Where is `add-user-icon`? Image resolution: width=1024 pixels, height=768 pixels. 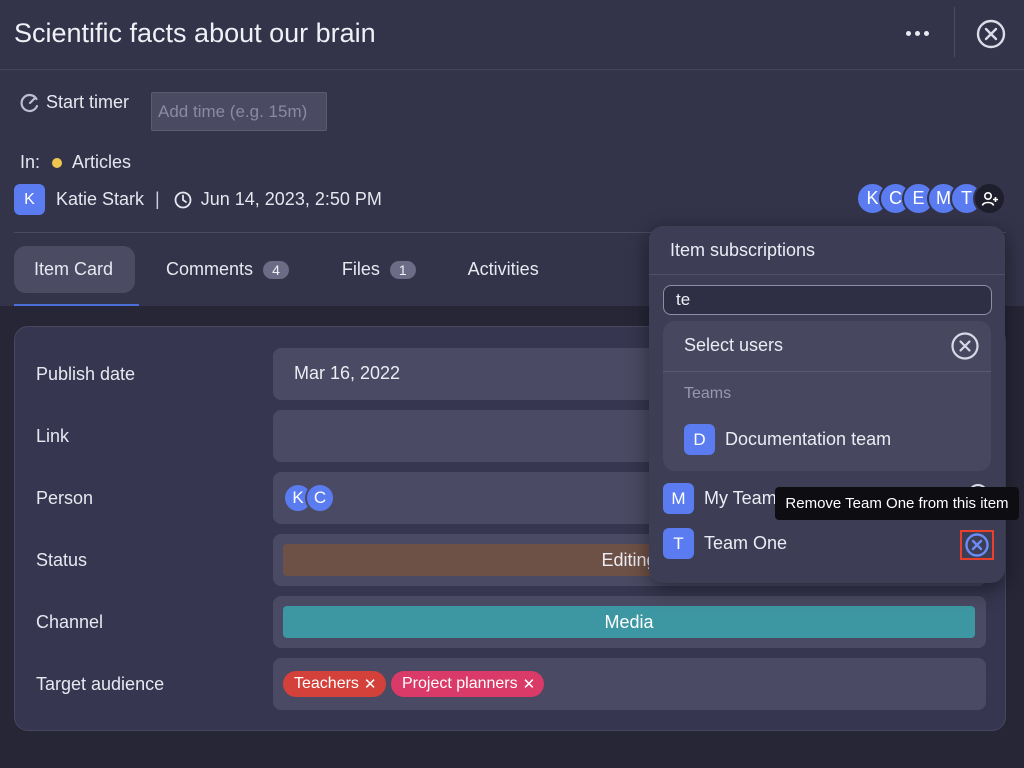
add-user-icon is located at coordinates (989, 198).